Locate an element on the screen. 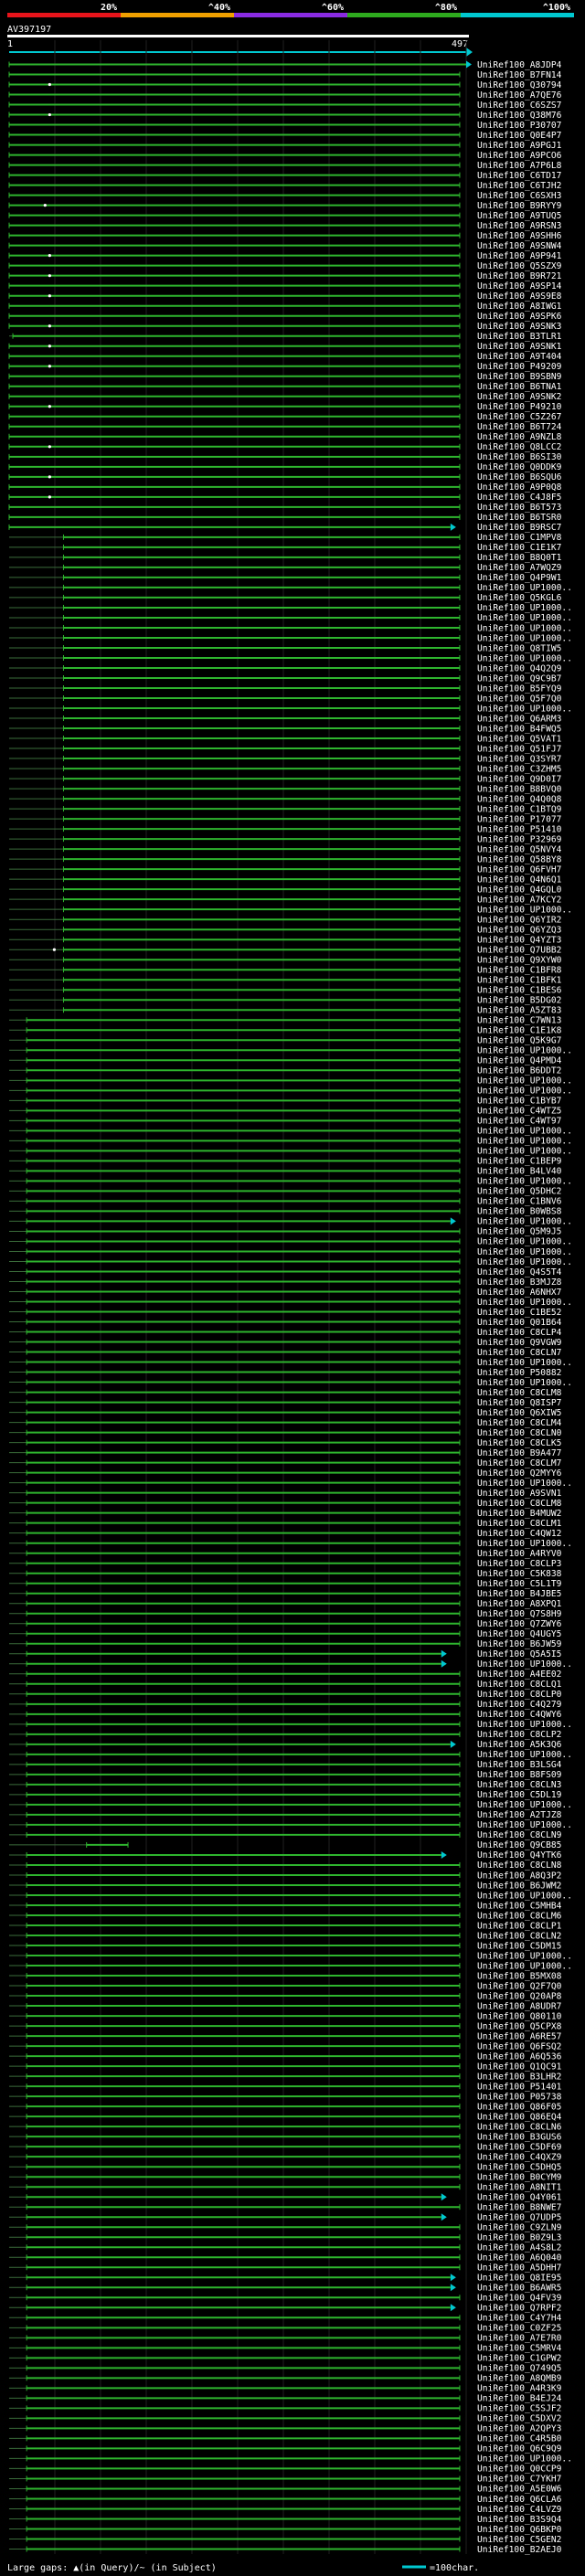 The width and height of the screenshot is (585, 2576). hit-row: UniRef100_A2TJZ8 is located at coordinates (285, 1815).